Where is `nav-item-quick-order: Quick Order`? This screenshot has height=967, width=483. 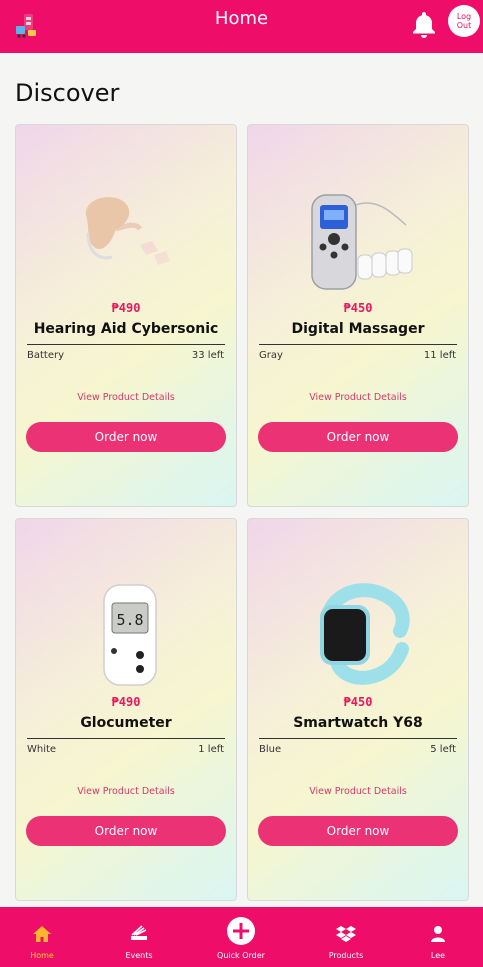 nav-item-quick-order: Quick Order is located at coordinates (241, 937).